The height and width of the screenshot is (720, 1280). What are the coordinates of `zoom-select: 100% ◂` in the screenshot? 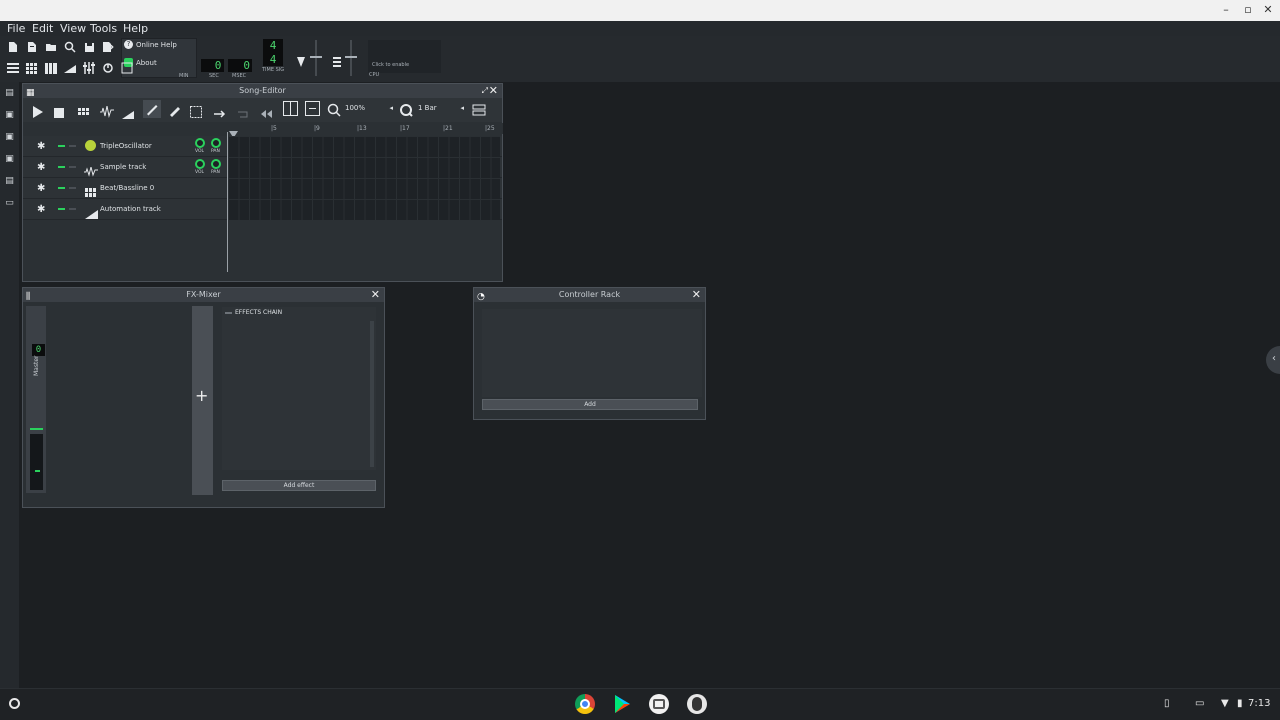 It's located at (369, 110).